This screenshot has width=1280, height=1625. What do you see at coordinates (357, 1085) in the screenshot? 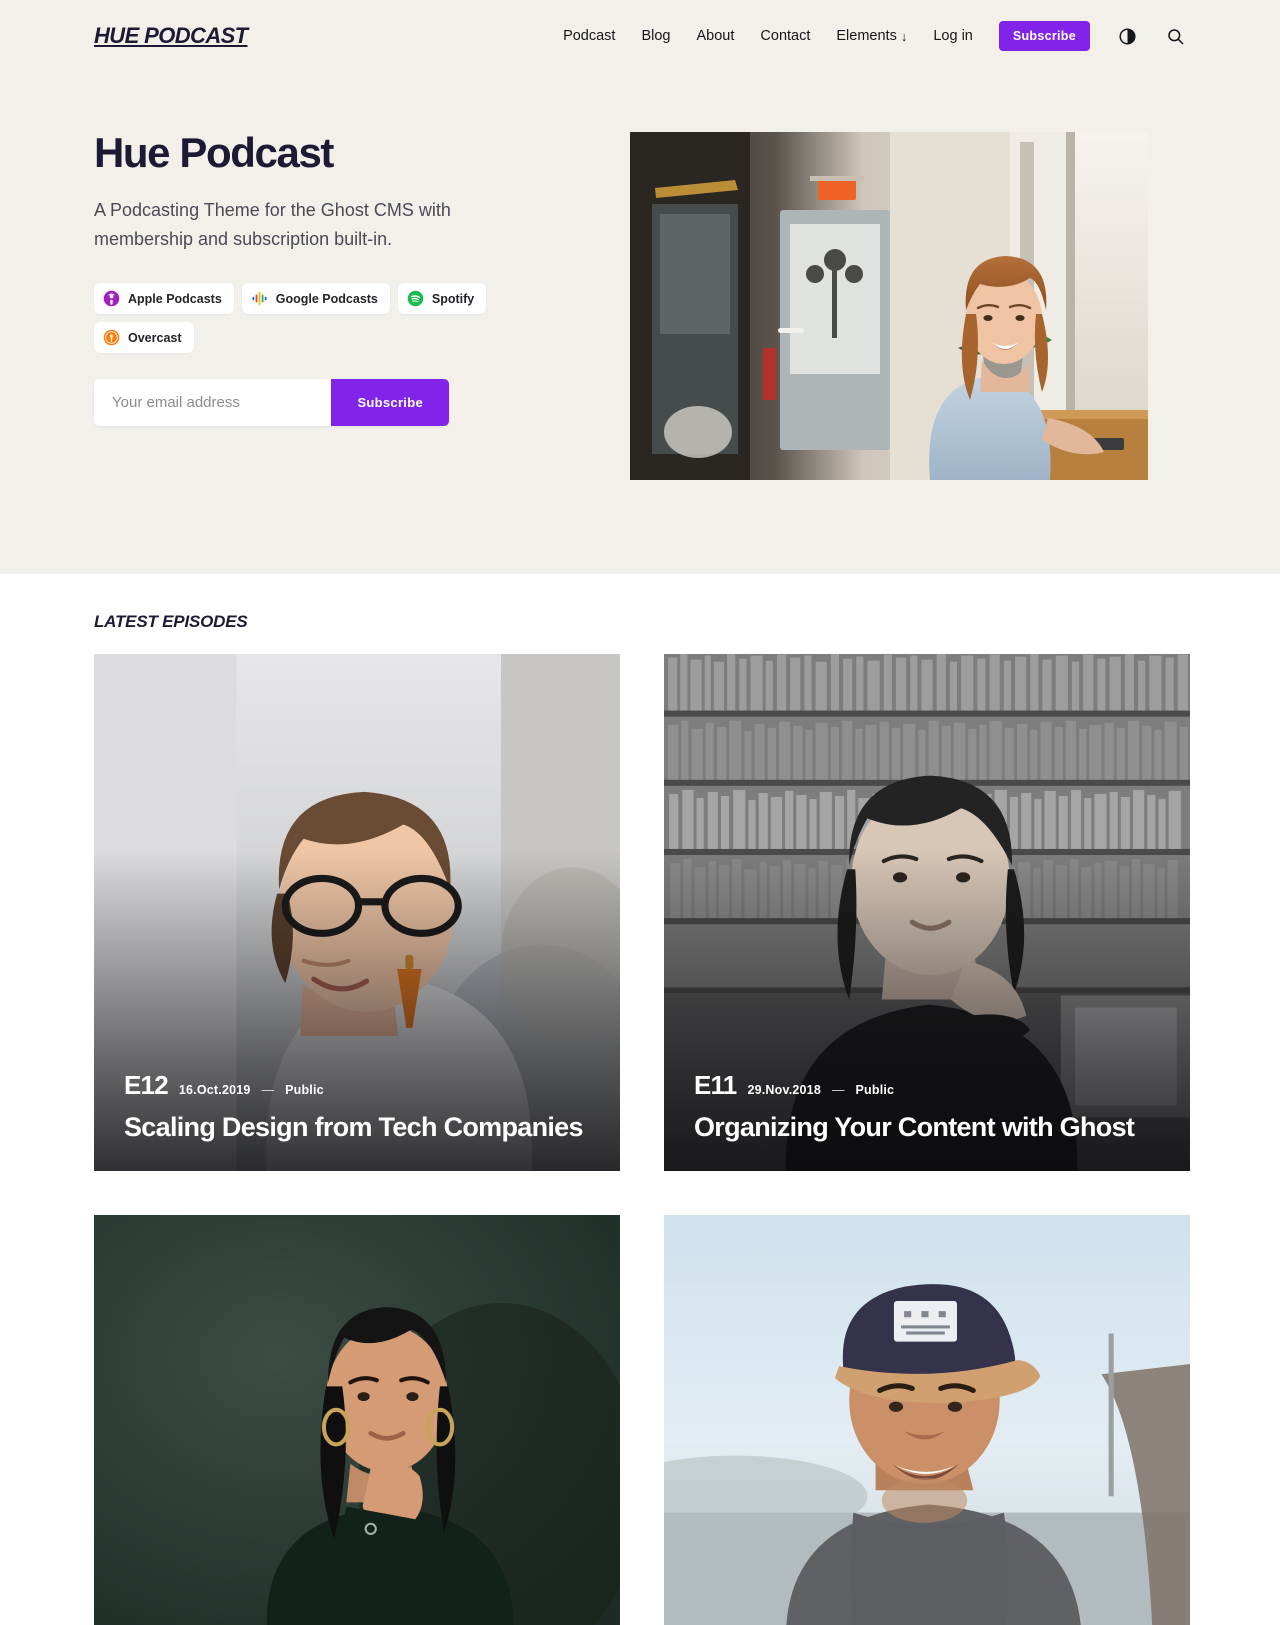
I see `episode-meta: E12 16.Oct.2019 — Public` at bounding box center [357, 1085].